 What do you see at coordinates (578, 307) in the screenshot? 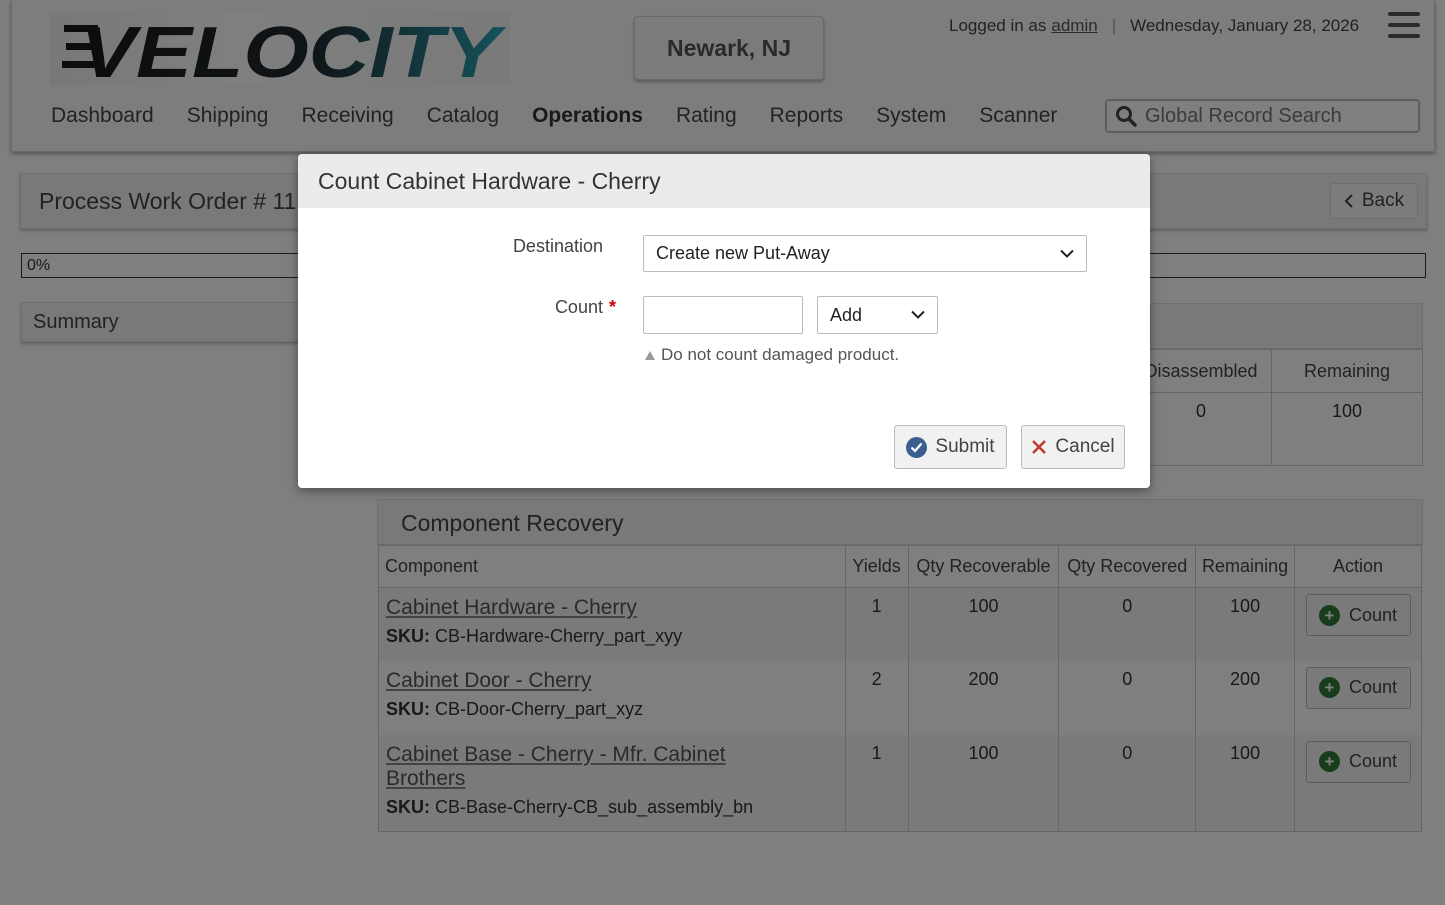
I see `count-label: Count` at bounding box center [578, 307].